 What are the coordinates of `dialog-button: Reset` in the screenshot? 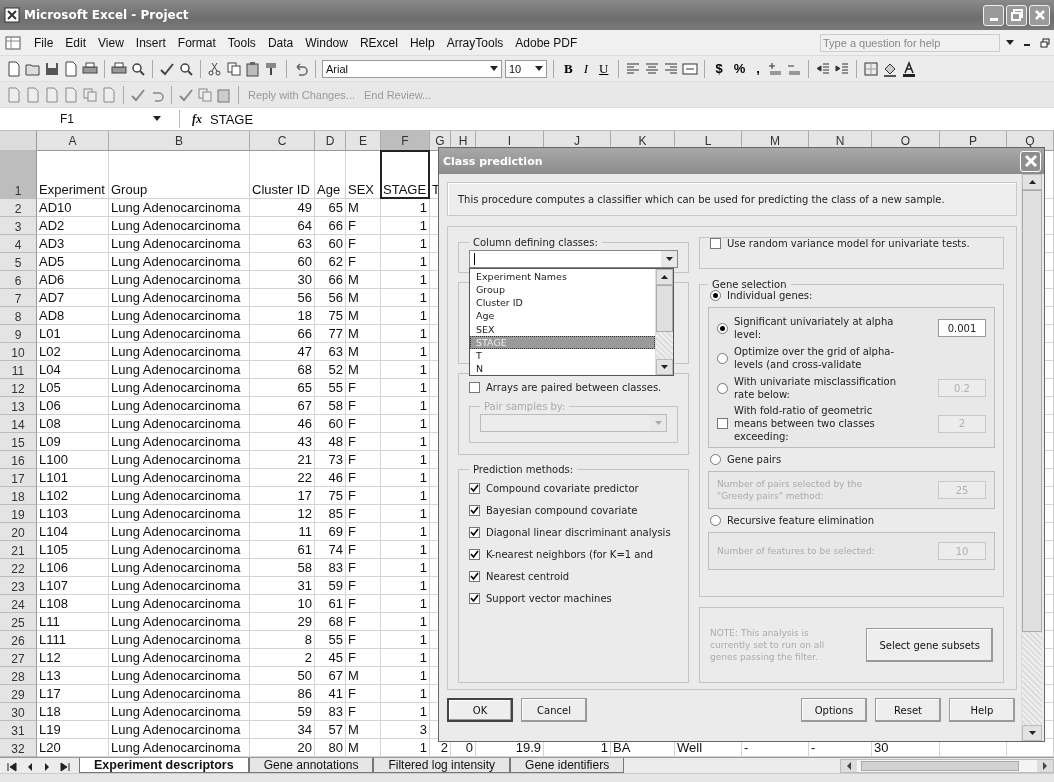 It's located at (908, 710).